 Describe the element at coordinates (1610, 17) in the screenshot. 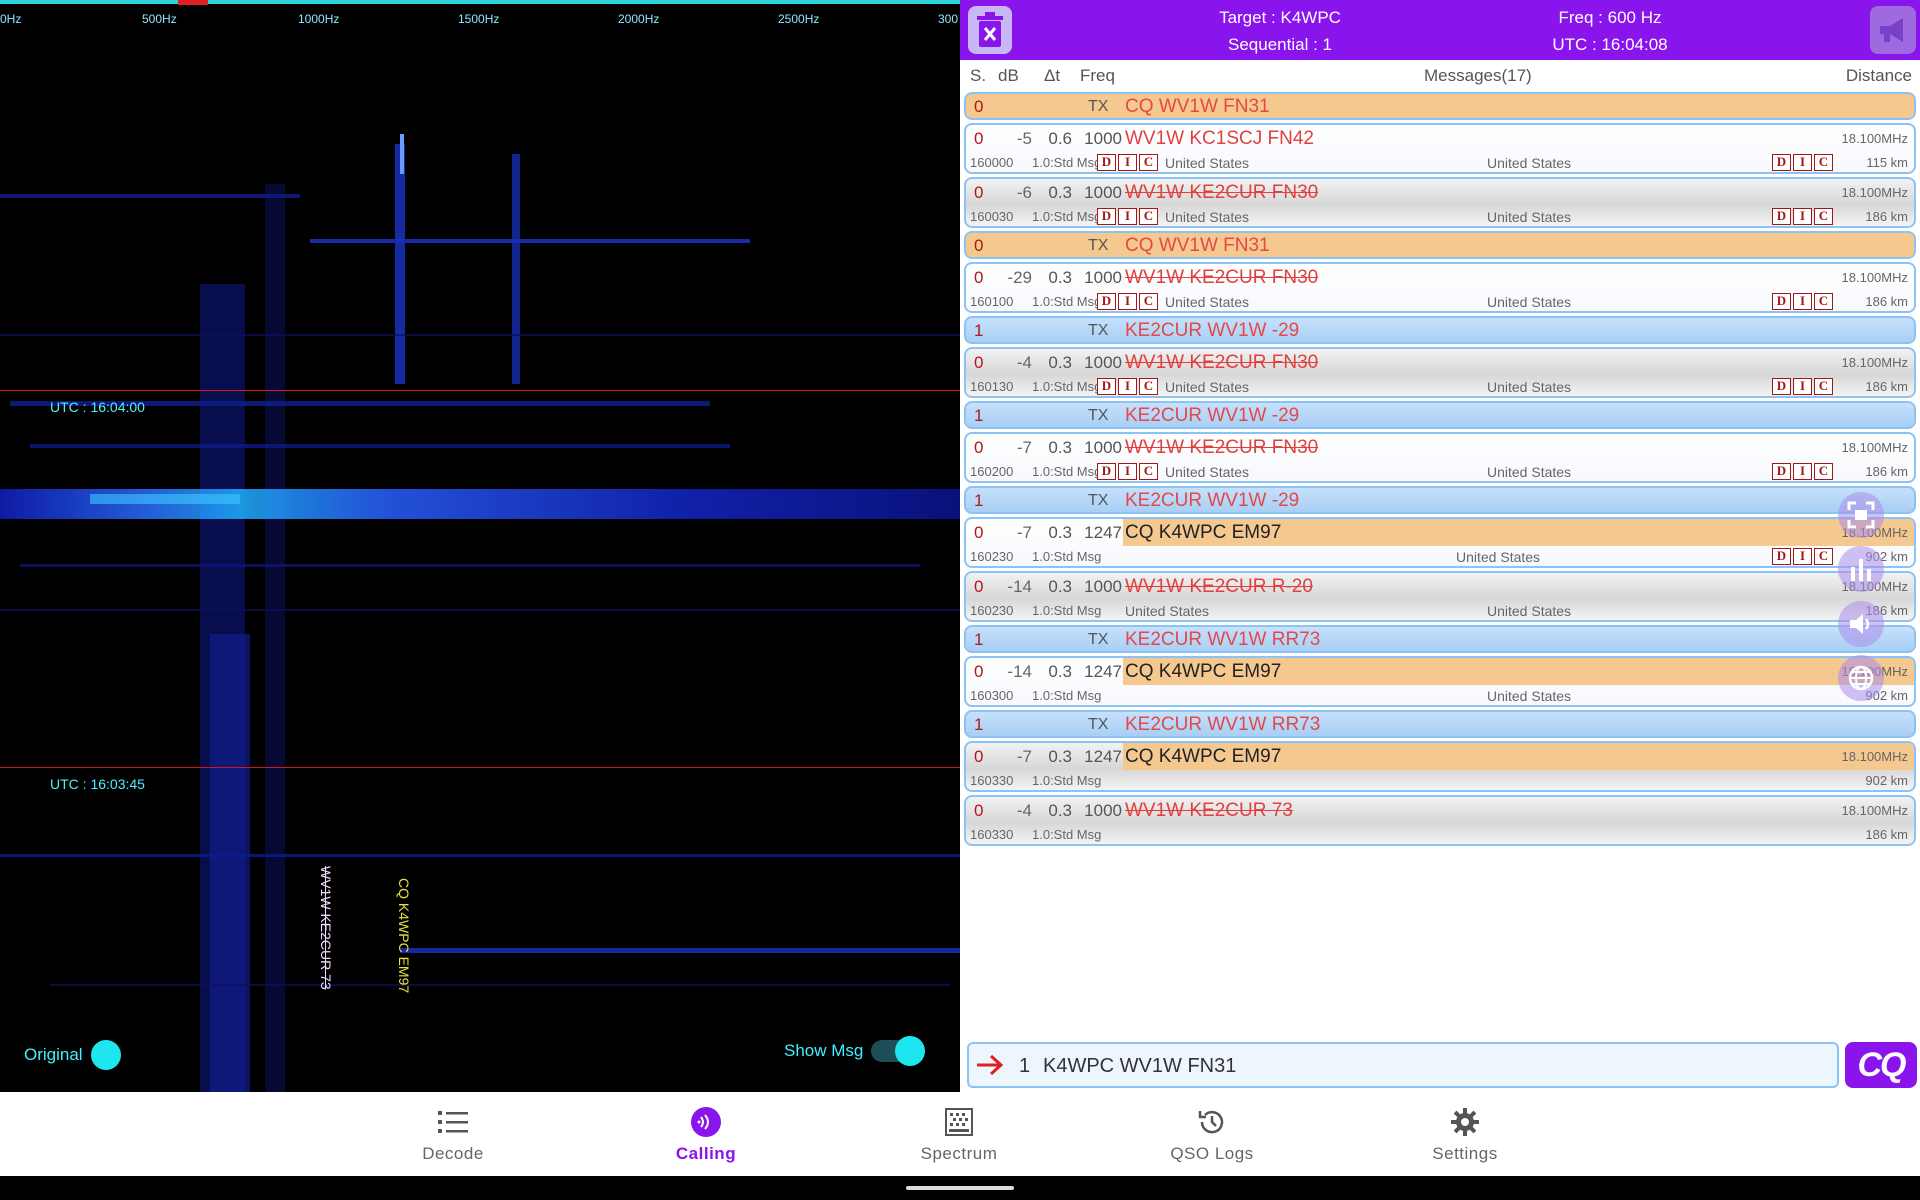

I see `tx-frequency: Freq : 600 Hz` at that location.